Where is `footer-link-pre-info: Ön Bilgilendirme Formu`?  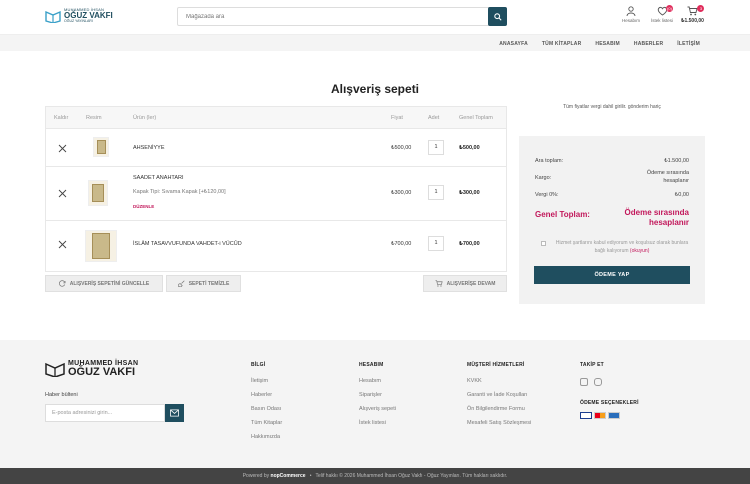
footer-link-pre-info: Ön Bilgilendirme Formu is located at coordinates (499, 409).